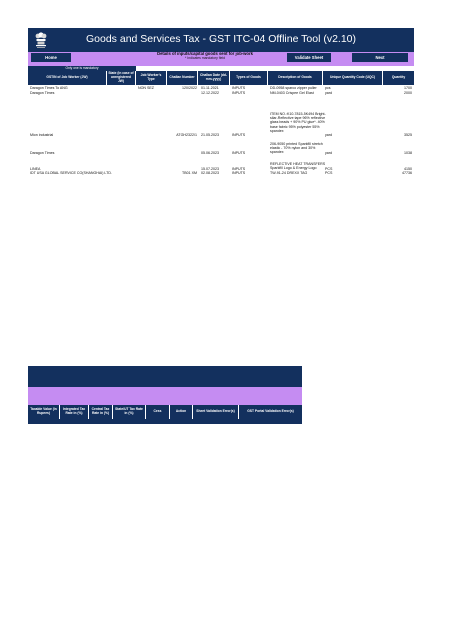  What do you see at coordinates (182, 88) in the screenshot?
I see `table-cell-challan-number: 120/2022` at bounding box center [182, 88].